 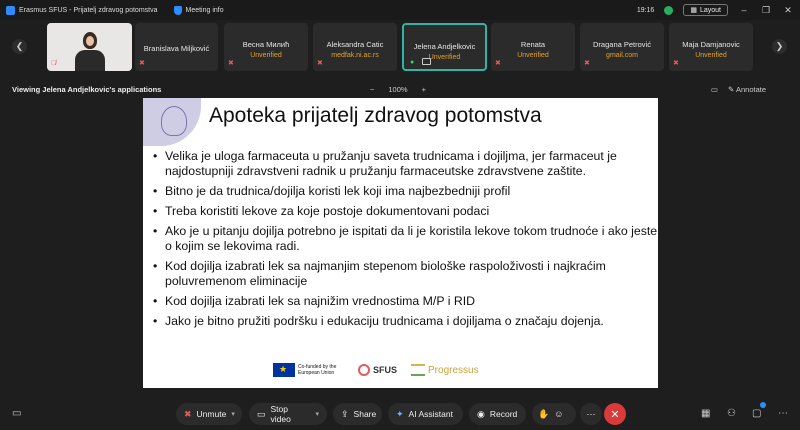 What do you see at coordinates (418, 370) in the screenshot?
I see `progressus-mark-icon` at bounding box center [418, 370].